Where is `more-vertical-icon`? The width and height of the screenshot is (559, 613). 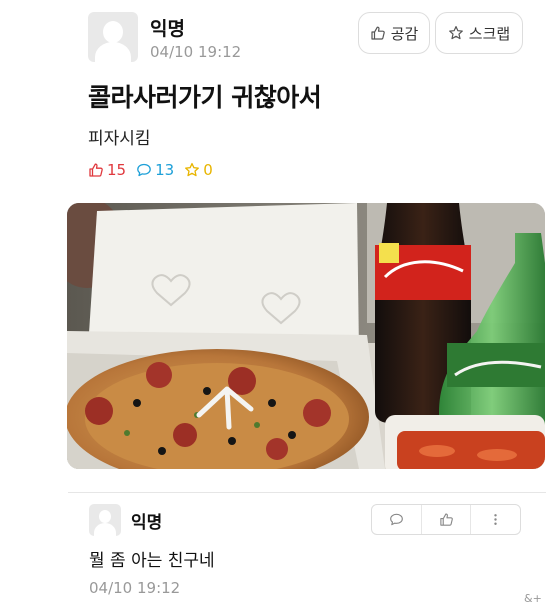 more-vertical-icon is located at coordinates (495, 519).